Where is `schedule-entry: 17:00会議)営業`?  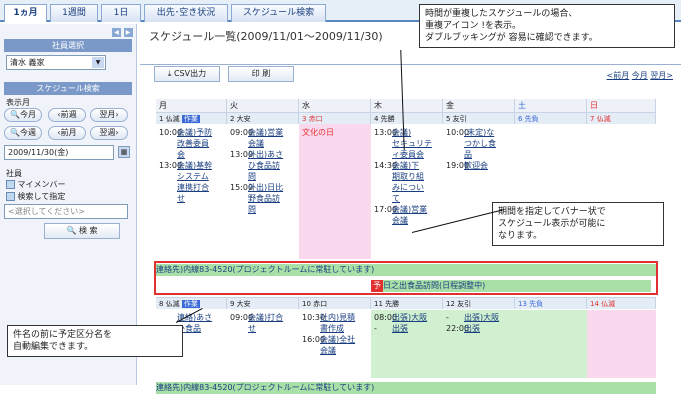
schedule-entry: 17:00会議)営業 is located at coordinates (403, 209).